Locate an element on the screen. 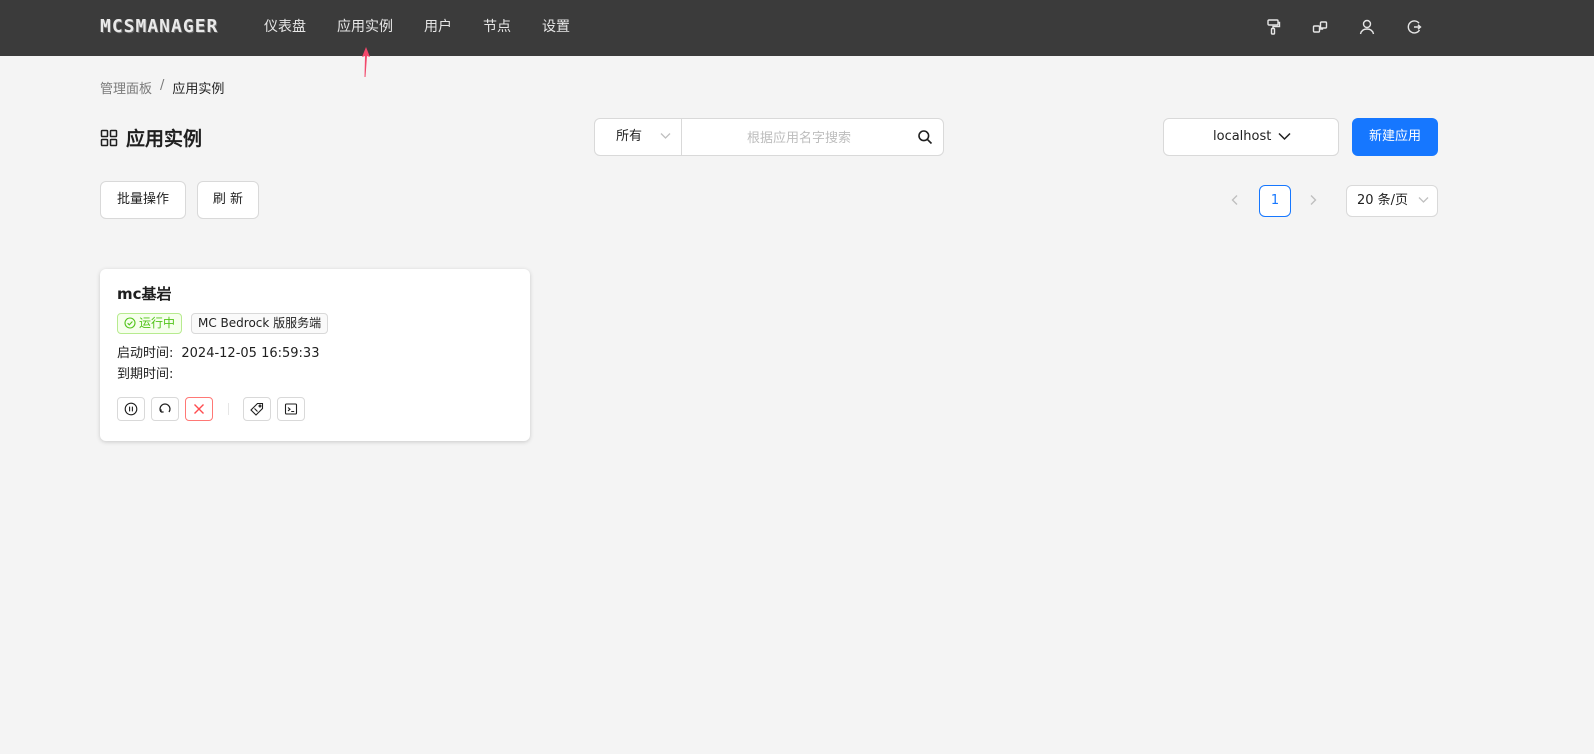  status-badge: 运行中 is located at coordinates (150, 323).